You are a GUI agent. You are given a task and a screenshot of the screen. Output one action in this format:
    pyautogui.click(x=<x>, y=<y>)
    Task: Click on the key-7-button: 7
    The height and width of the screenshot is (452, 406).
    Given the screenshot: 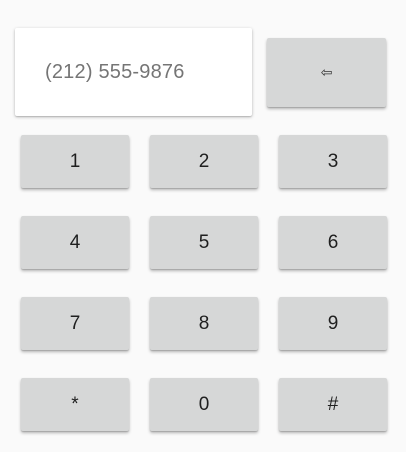 What is the action you would take?
    pyautogui.click(x=75, y=323)
    